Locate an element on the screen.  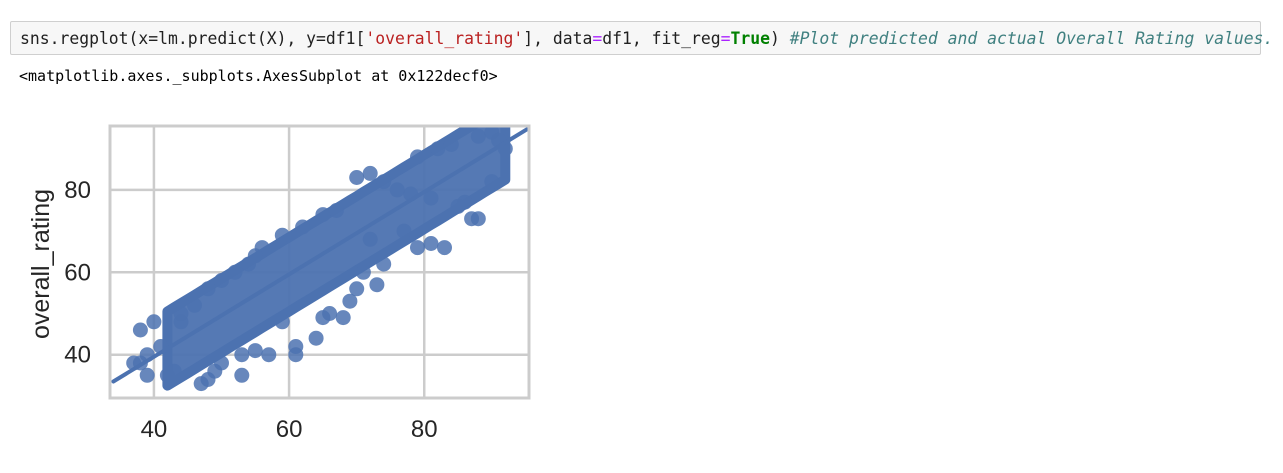
x-tick-label: 60 is located at coordinates (289, 429).